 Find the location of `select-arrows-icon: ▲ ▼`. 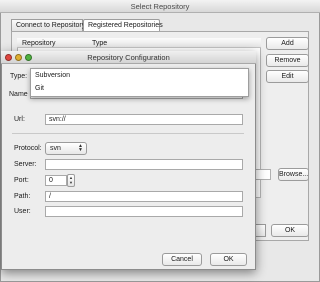

select-arrows-icon: ▲ ▼ is located at coordinates (80, 148).